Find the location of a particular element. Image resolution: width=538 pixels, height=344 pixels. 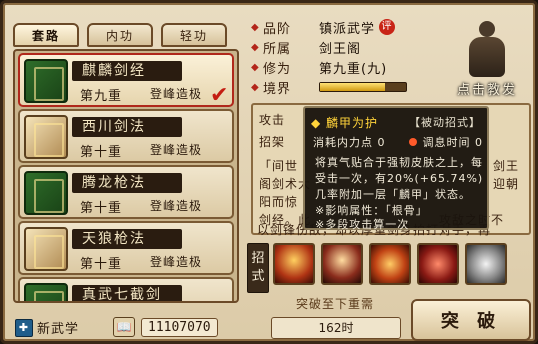

cost-label: 消耗内力点 is located at coordinates (343, 142).